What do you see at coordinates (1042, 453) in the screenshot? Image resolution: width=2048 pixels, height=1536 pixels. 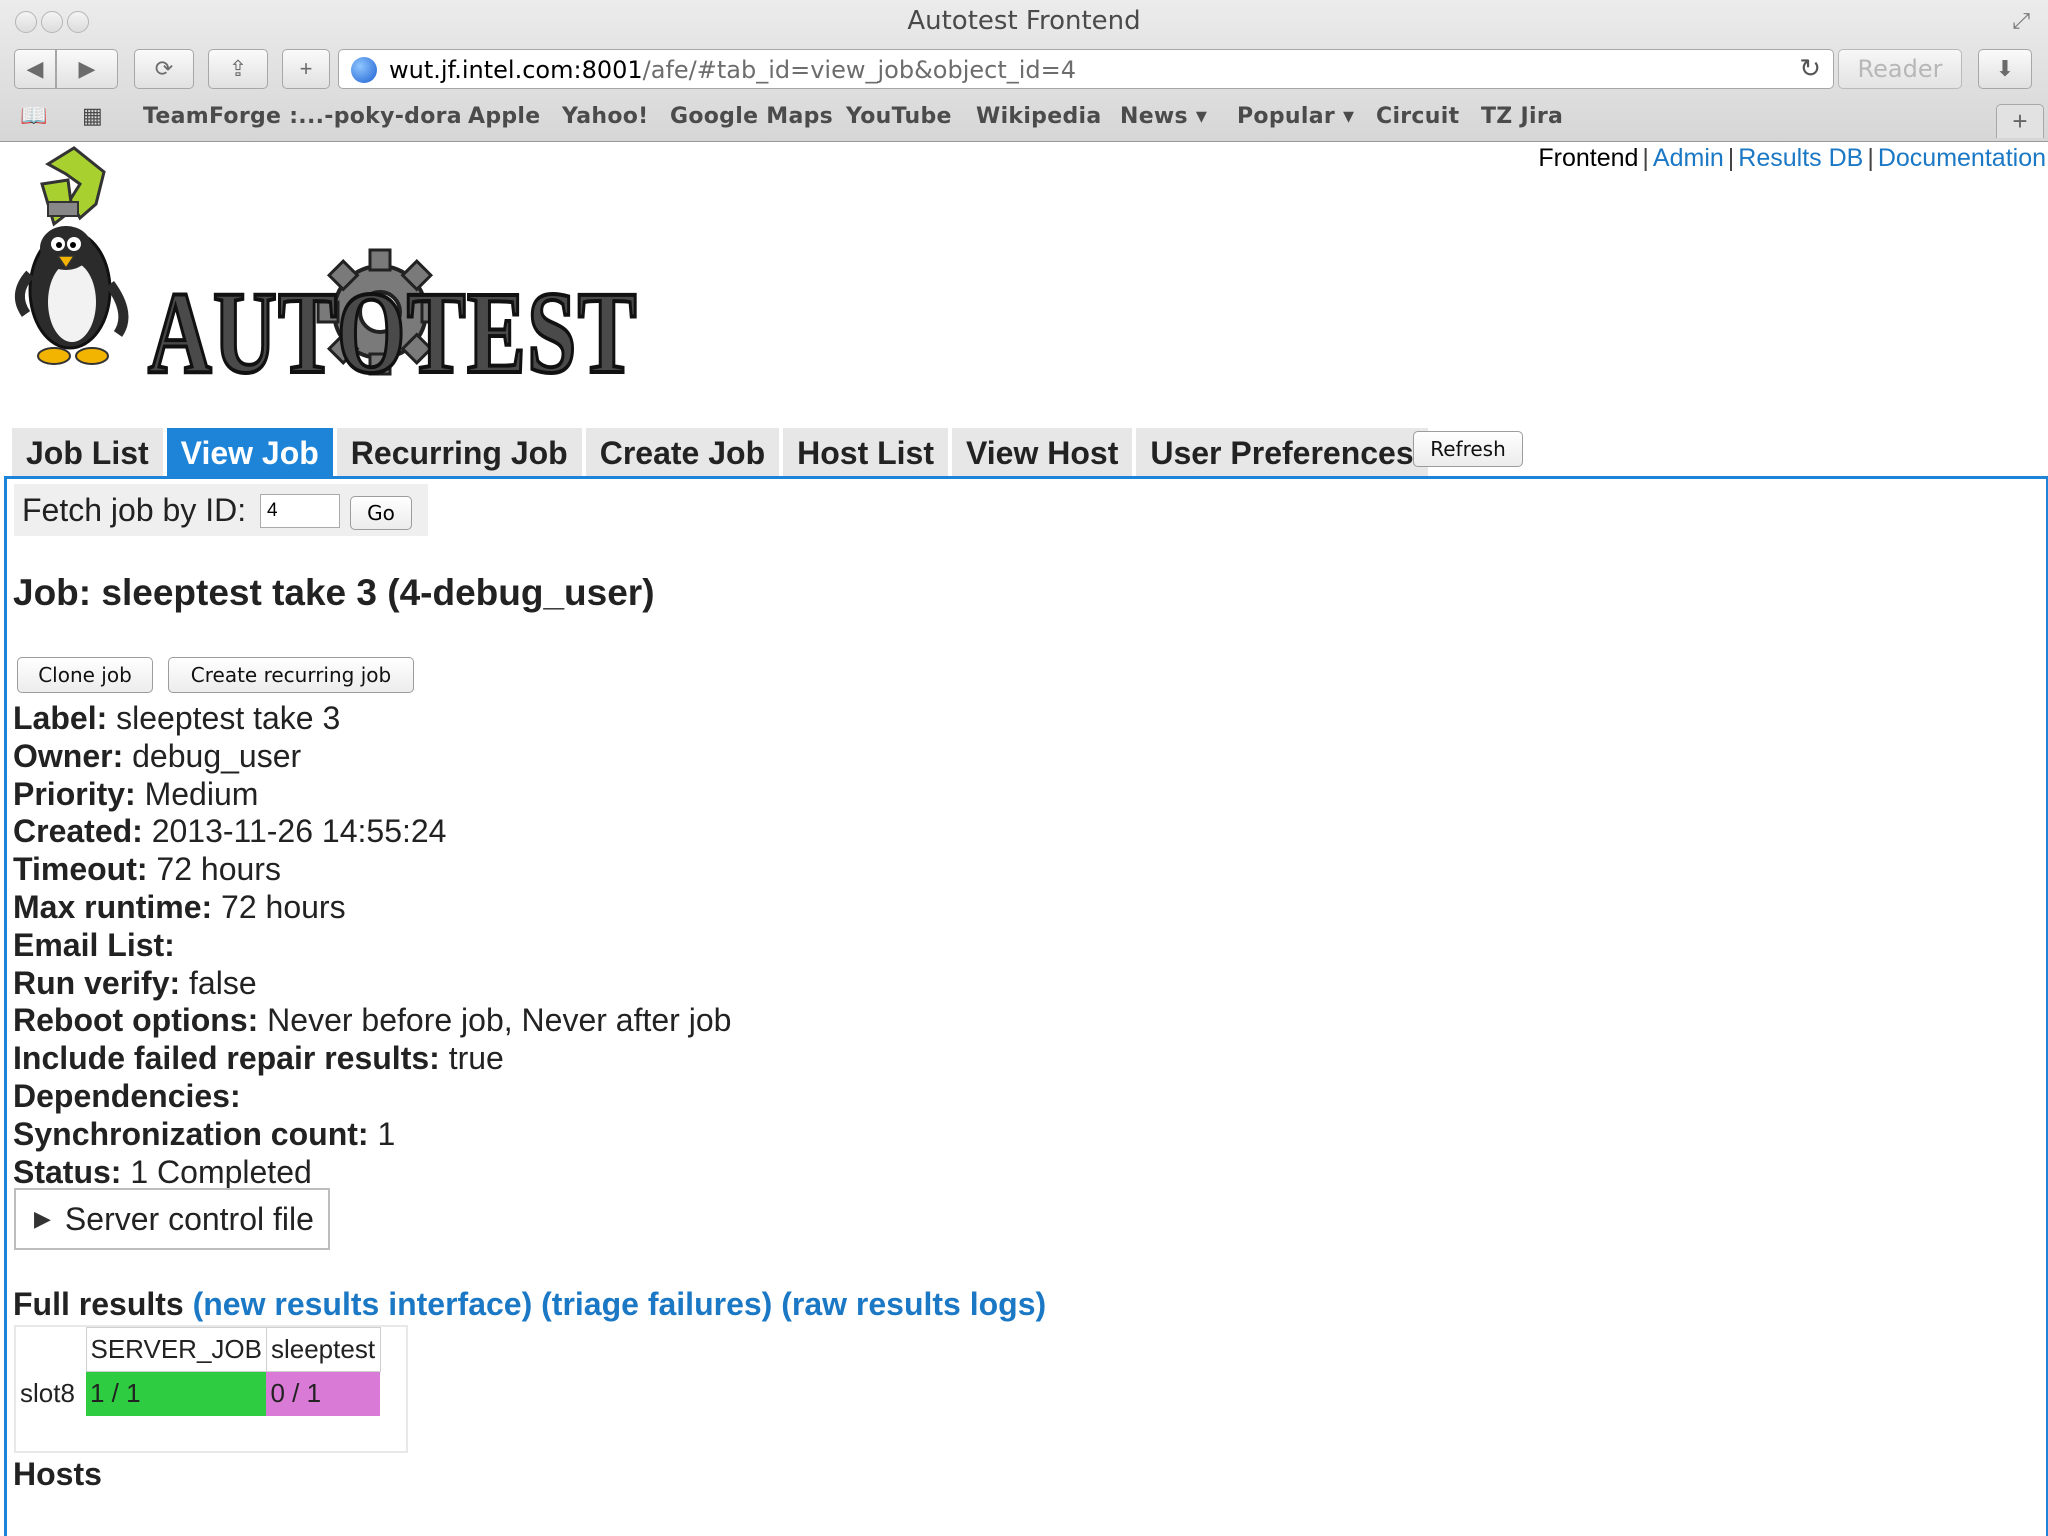 I see `tab-view-host: View Host` at bounding box center [1042, 453].